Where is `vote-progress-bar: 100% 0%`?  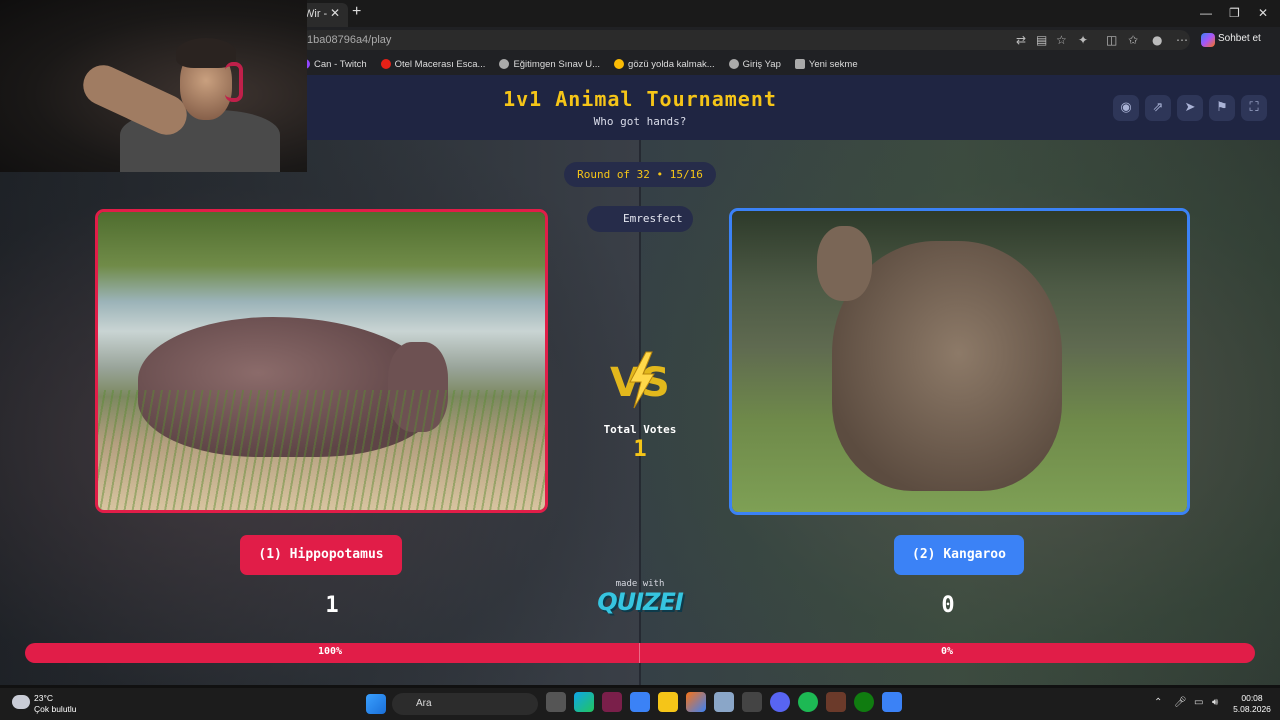
vote-progress-bar: 100% 0% is located at coordinates (640, 653).